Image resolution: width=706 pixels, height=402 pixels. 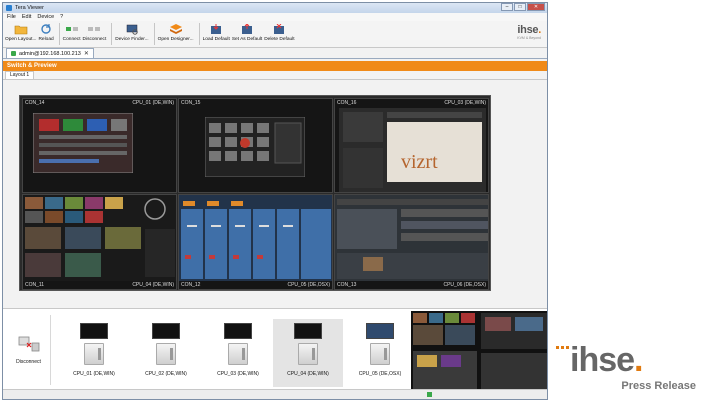 What do you see at coordinates (94, 29) in the screenshot?
I see `disconnect-icon` at bounding box center [94, 29].